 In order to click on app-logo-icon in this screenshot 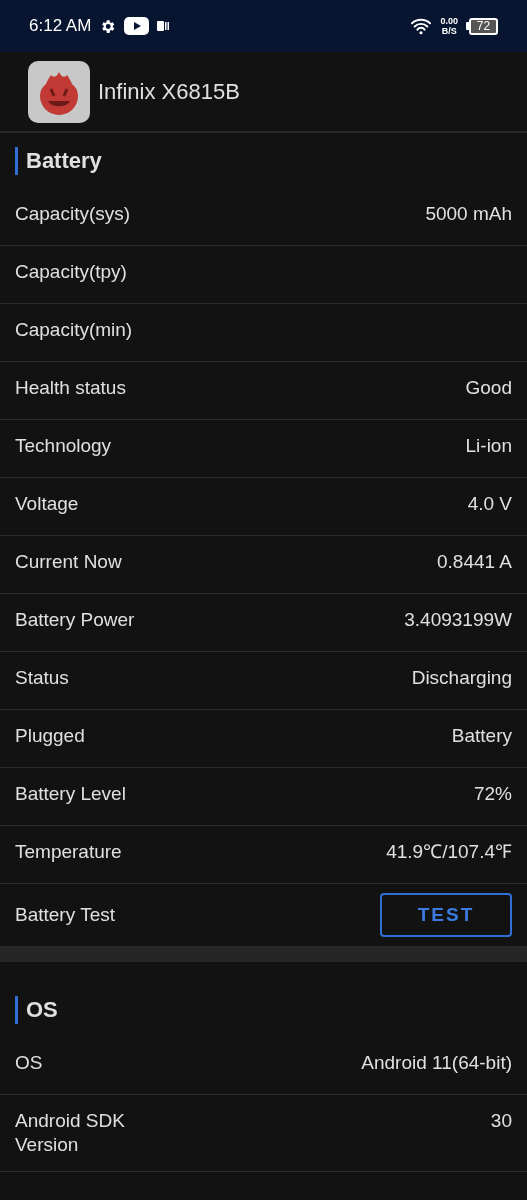, I will do `click(59, 91)`.